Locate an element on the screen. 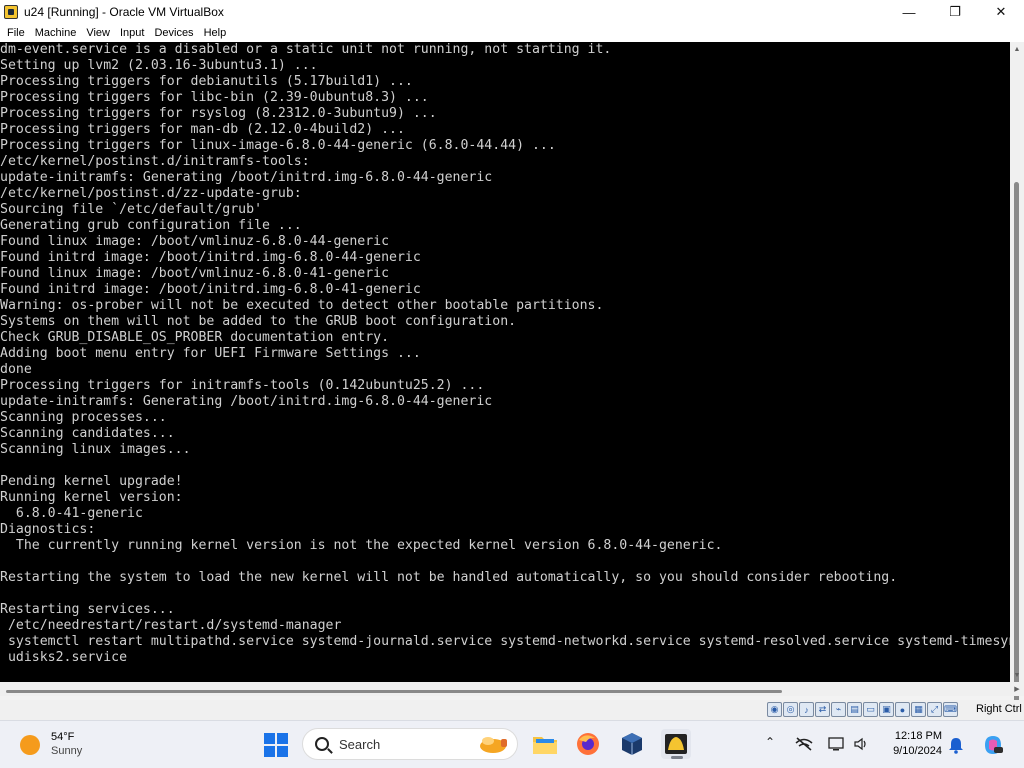 This screenshot has width=1024, height=768. scroll-up-arrow: ▲ is located at coordinates (1017, 49).